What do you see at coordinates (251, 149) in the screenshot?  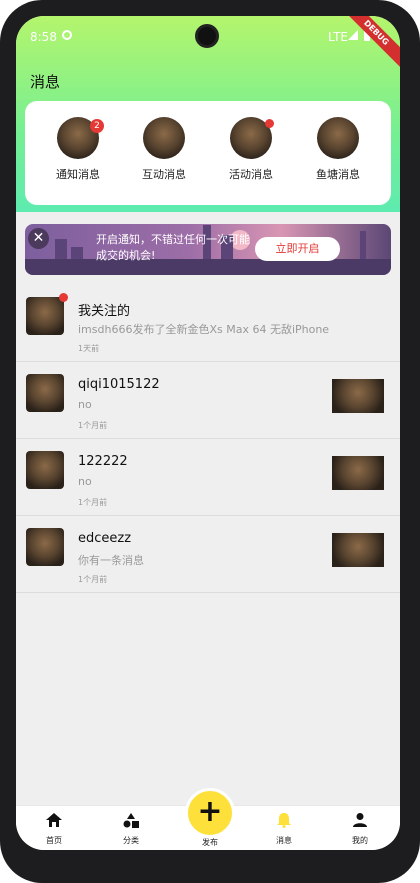 I see `category-activities: 活动消息` at bounding box center [251, 149].